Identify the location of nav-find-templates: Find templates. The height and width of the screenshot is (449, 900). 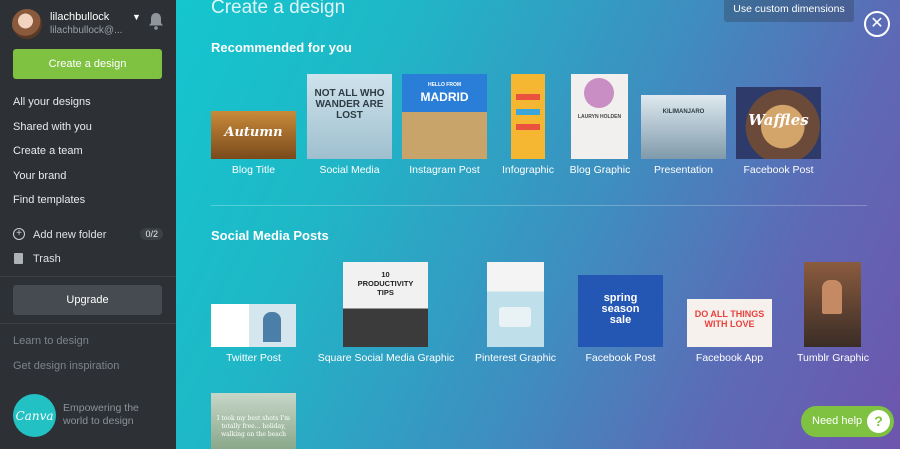
(52, 205).